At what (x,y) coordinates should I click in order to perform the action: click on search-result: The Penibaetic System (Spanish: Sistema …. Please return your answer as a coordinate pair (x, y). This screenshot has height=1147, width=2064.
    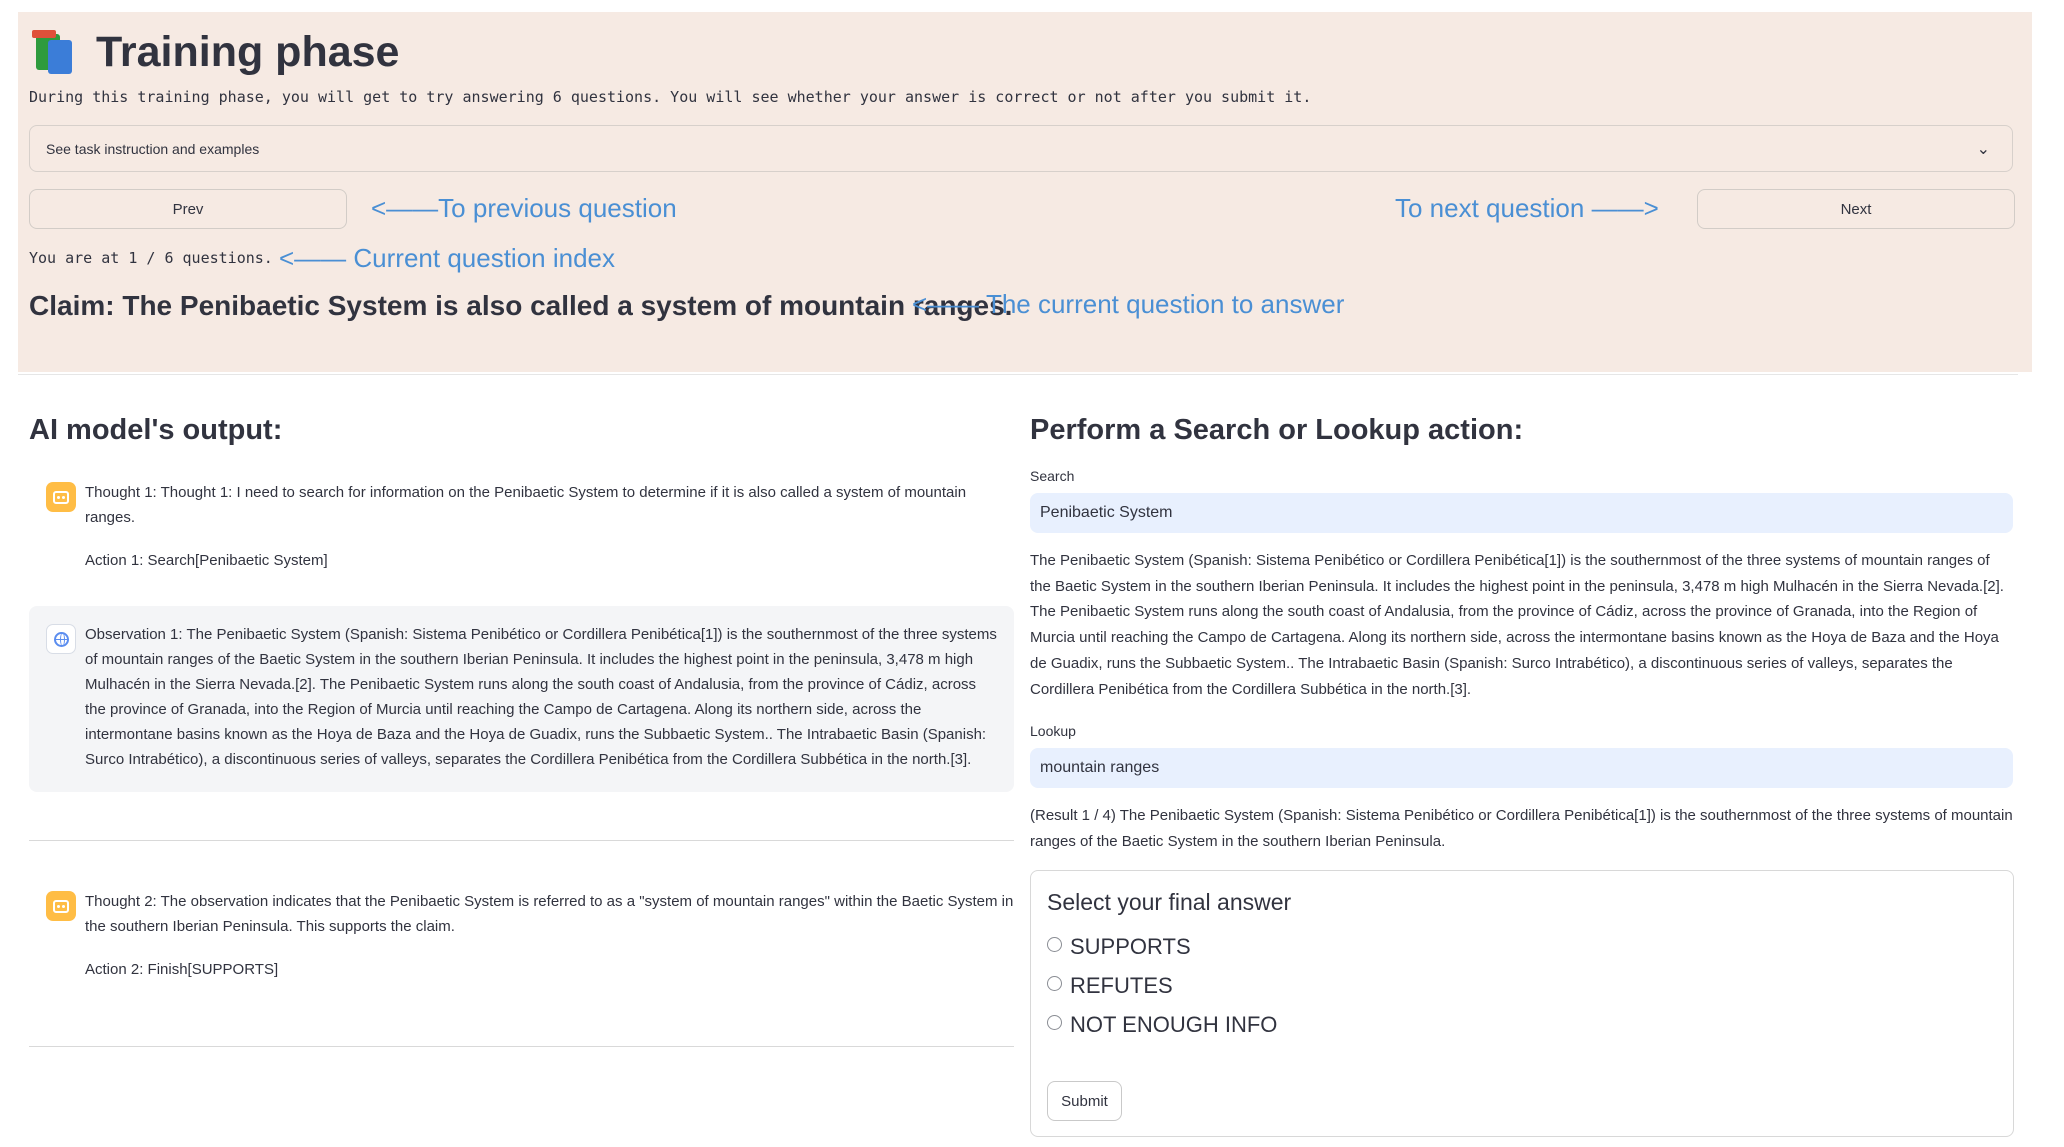
    Looking at the image, I should click on (1517, 625).